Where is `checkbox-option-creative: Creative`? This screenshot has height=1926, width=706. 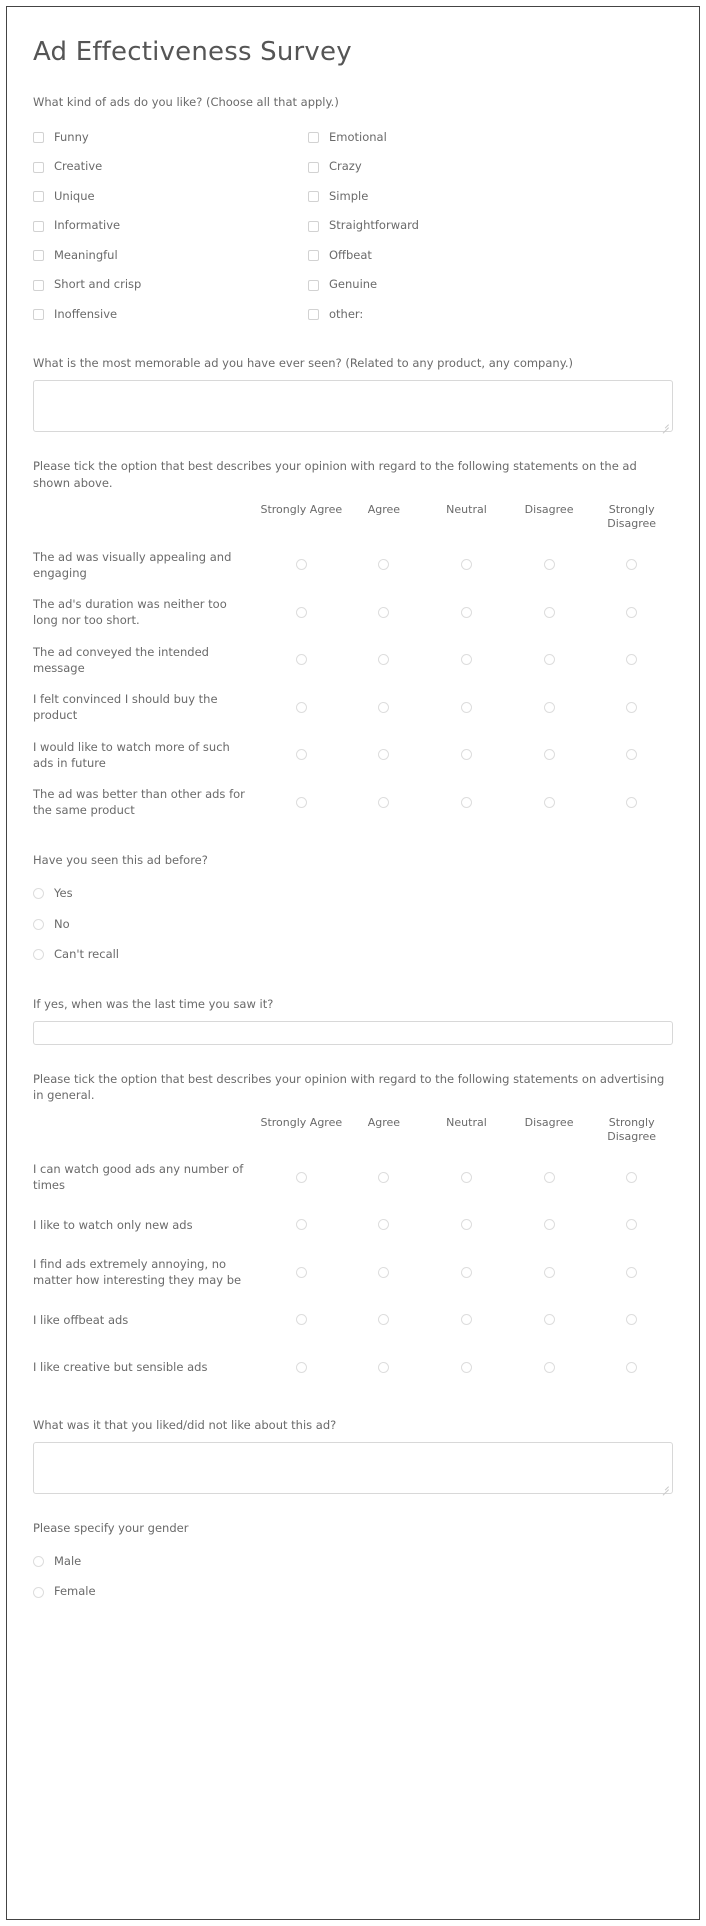
checkbox-option-creative: Creative is located at coordinates (170, 167).